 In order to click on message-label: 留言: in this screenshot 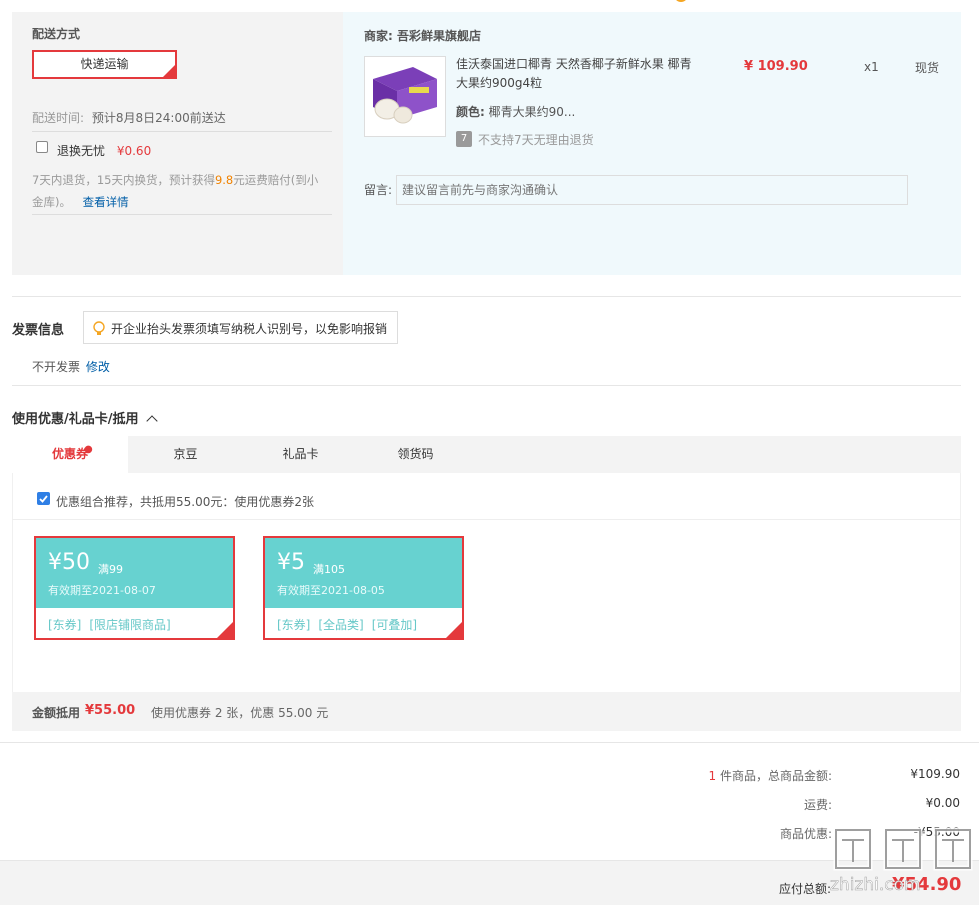, I will do `click(378, 190)`.